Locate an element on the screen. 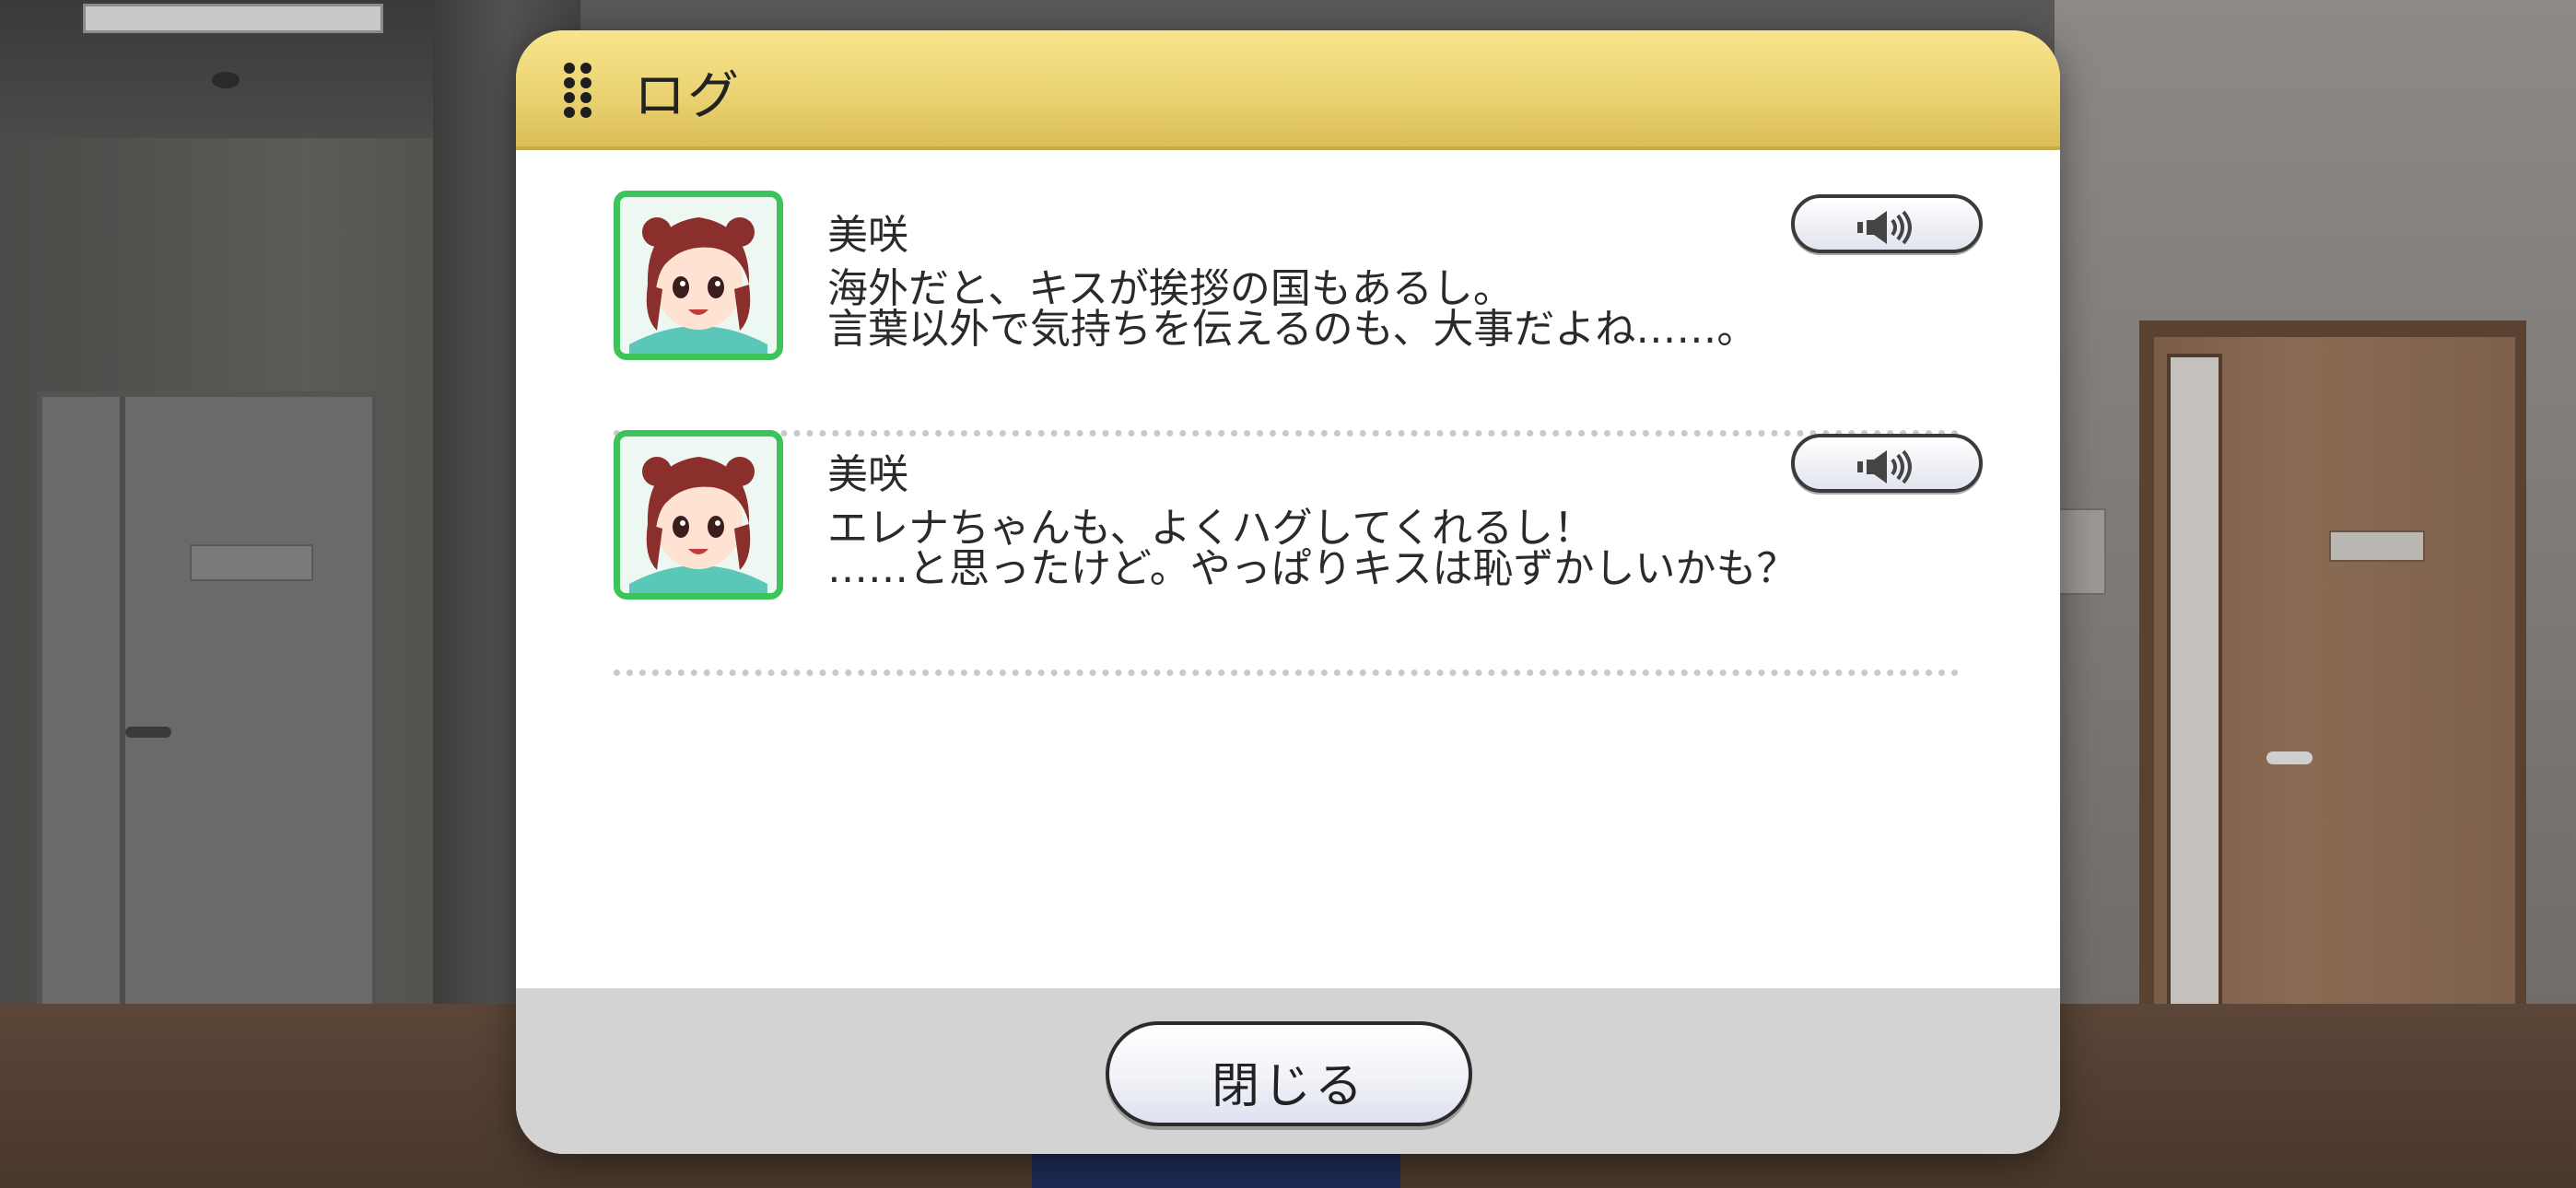 The height and width of the screenshot is (1188, 2576). entry-divider is located at coordinates (1286, 673).